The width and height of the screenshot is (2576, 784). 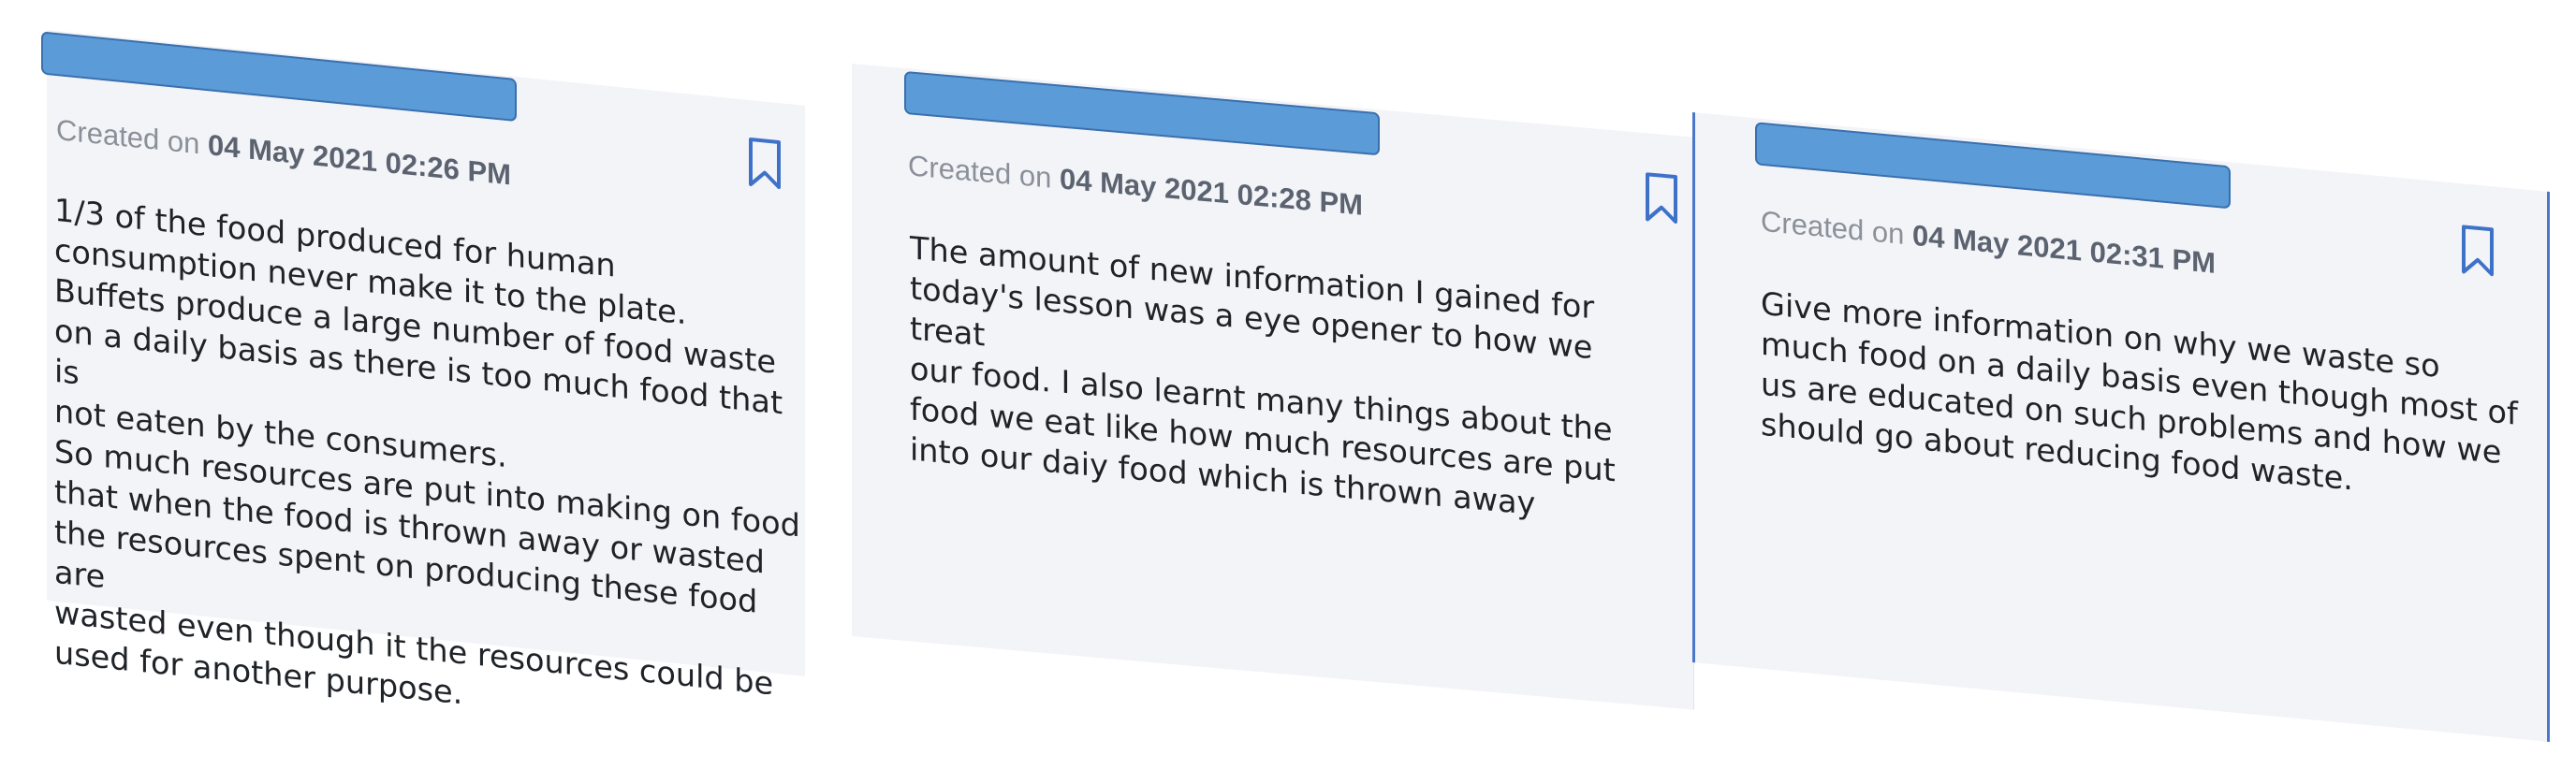 What do you see at coordinates (2064, 249) in the screenshot?
I see `created-date: 04 May 2021 02:31 PM` at bounding box center [2064, 249].